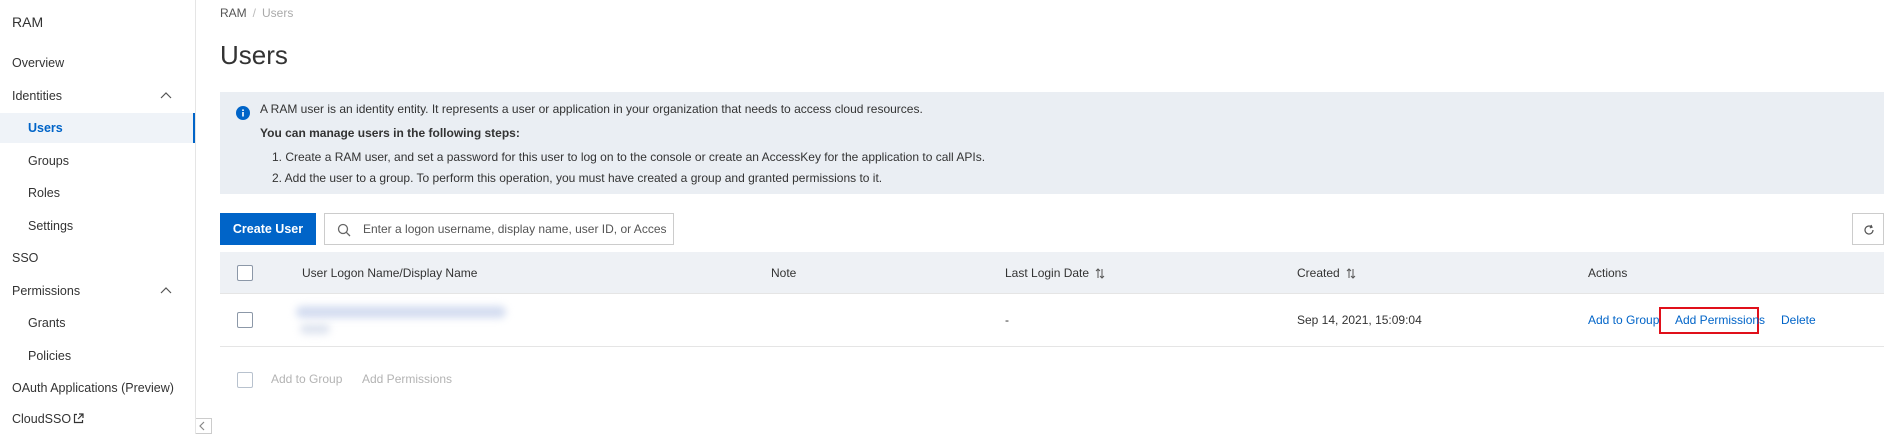 The image size is (1903, 434). What do you see at coordinates (97, 291) in the screenshot?
I see `sidebar-item-permissions: Permissions` at bounding box center [97, 291].